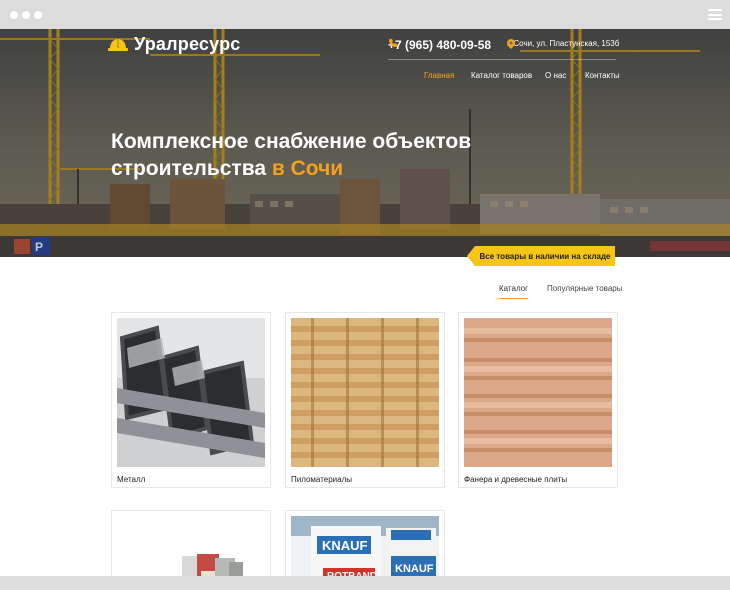 This screenshot has width=730, height=590. I want to click on tab-popular: Популярные товары, so click(584, 291).